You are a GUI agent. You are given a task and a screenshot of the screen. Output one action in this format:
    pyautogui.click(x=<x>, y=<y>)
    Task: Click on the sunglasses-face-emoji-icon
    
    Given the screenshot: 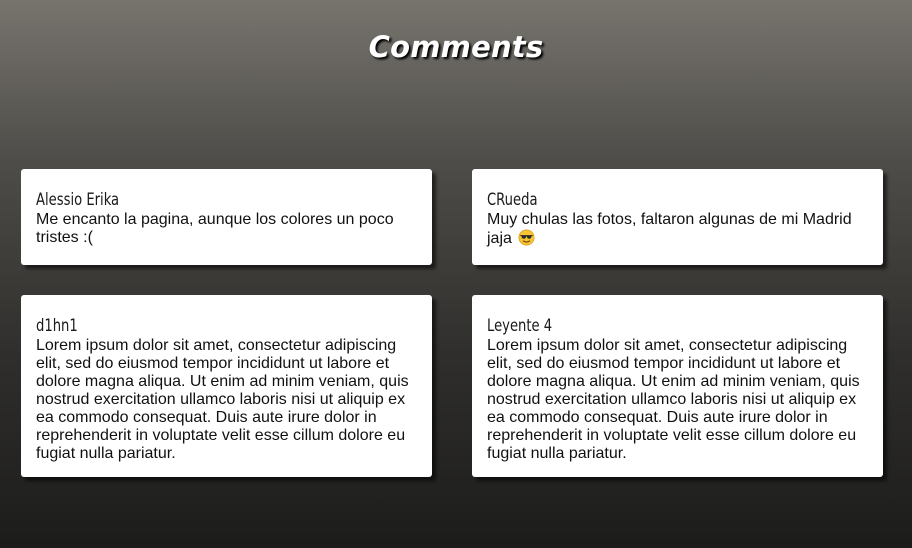 What is the action you would take?
    pyautogui.click(x=526, y=237)
    